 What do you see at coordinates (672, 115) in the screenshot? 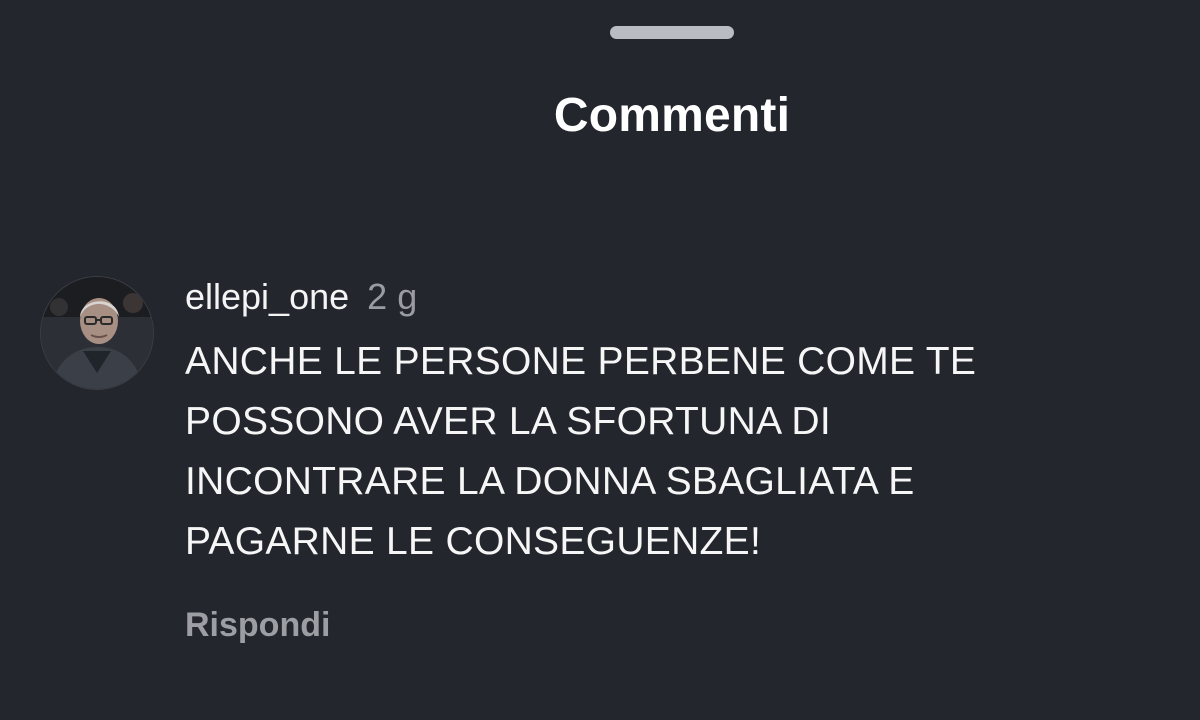
I see `sheet-title: Commenti` at bounding box center [672, 115].